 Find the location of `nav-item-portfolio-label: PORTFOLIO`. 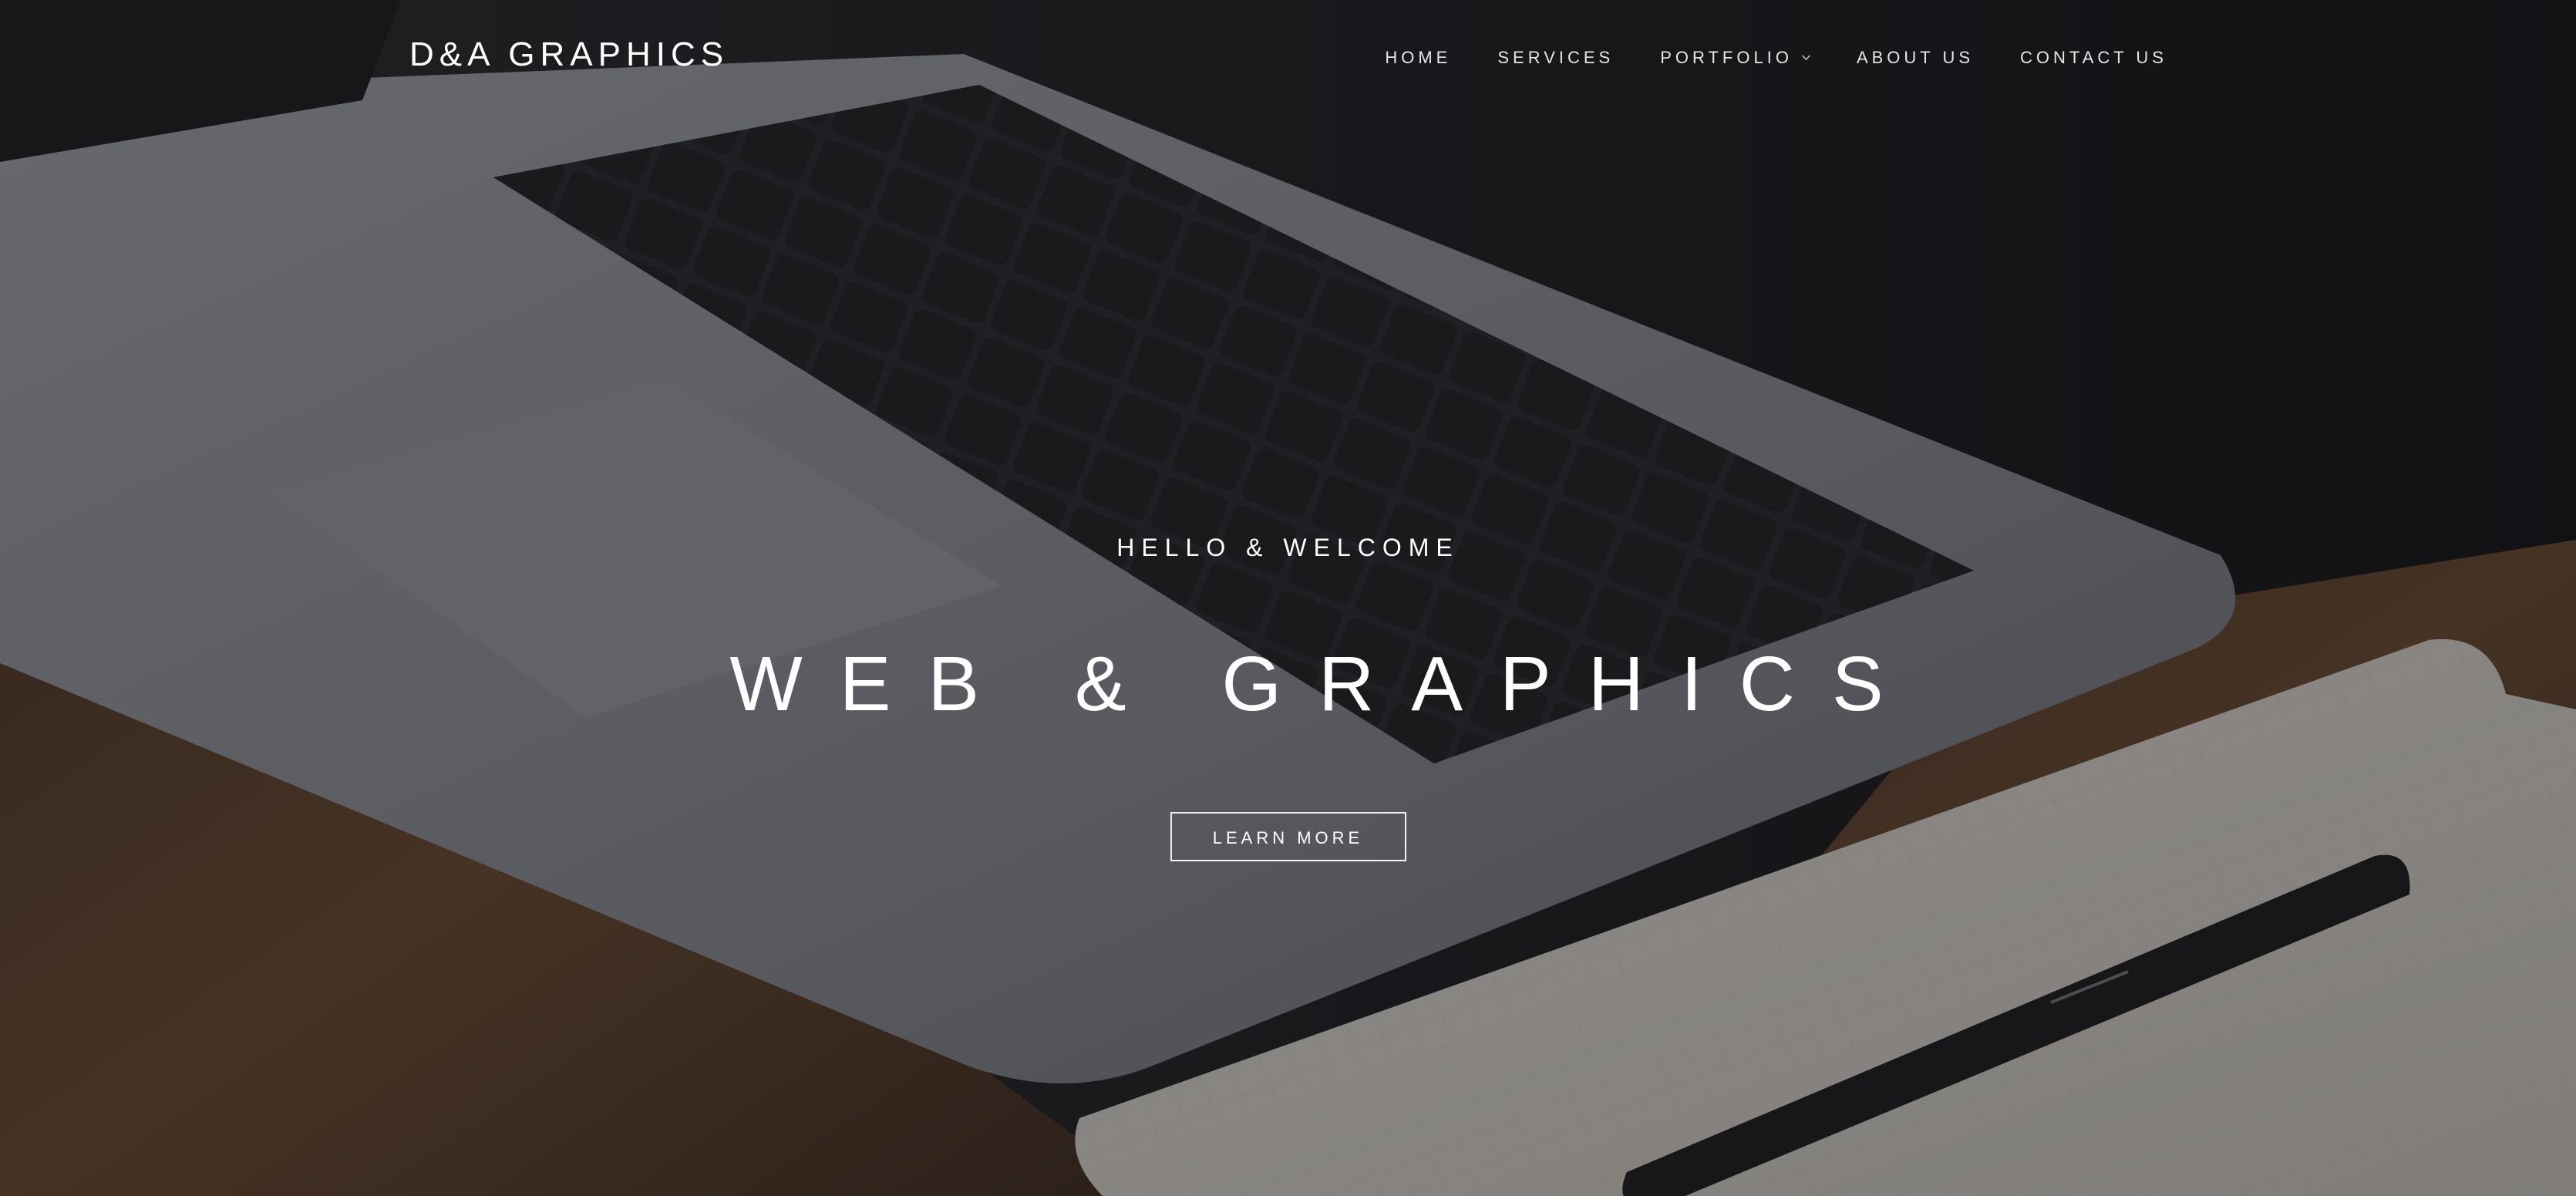

nav-item-portfolio-label: PORTFOLIO is located at coordinates (1727, 57).